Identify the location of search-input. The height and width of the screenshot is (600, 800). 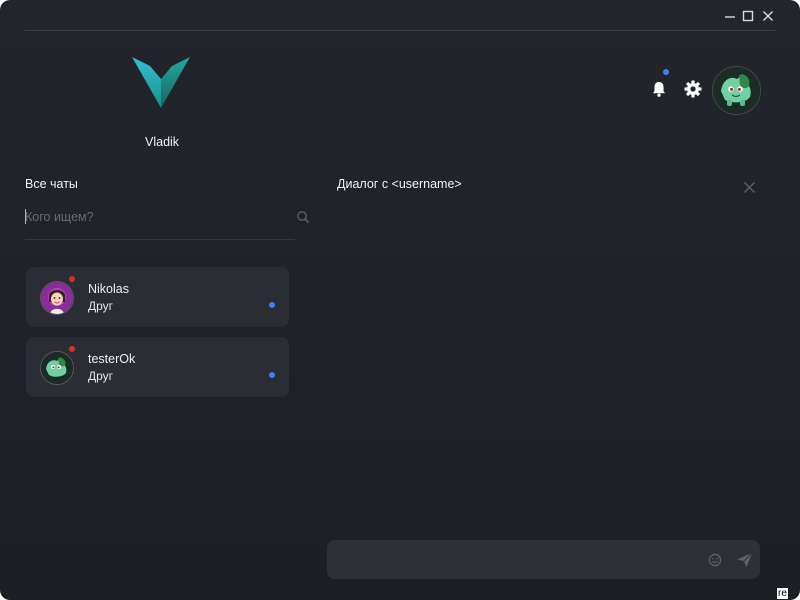
(145, 217).